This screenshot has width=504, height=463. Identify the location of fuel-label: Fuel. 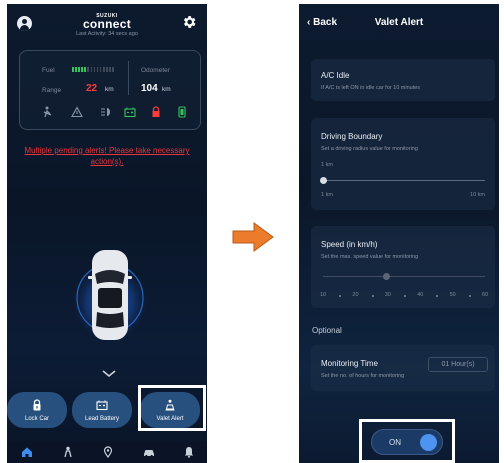
(48, 70).